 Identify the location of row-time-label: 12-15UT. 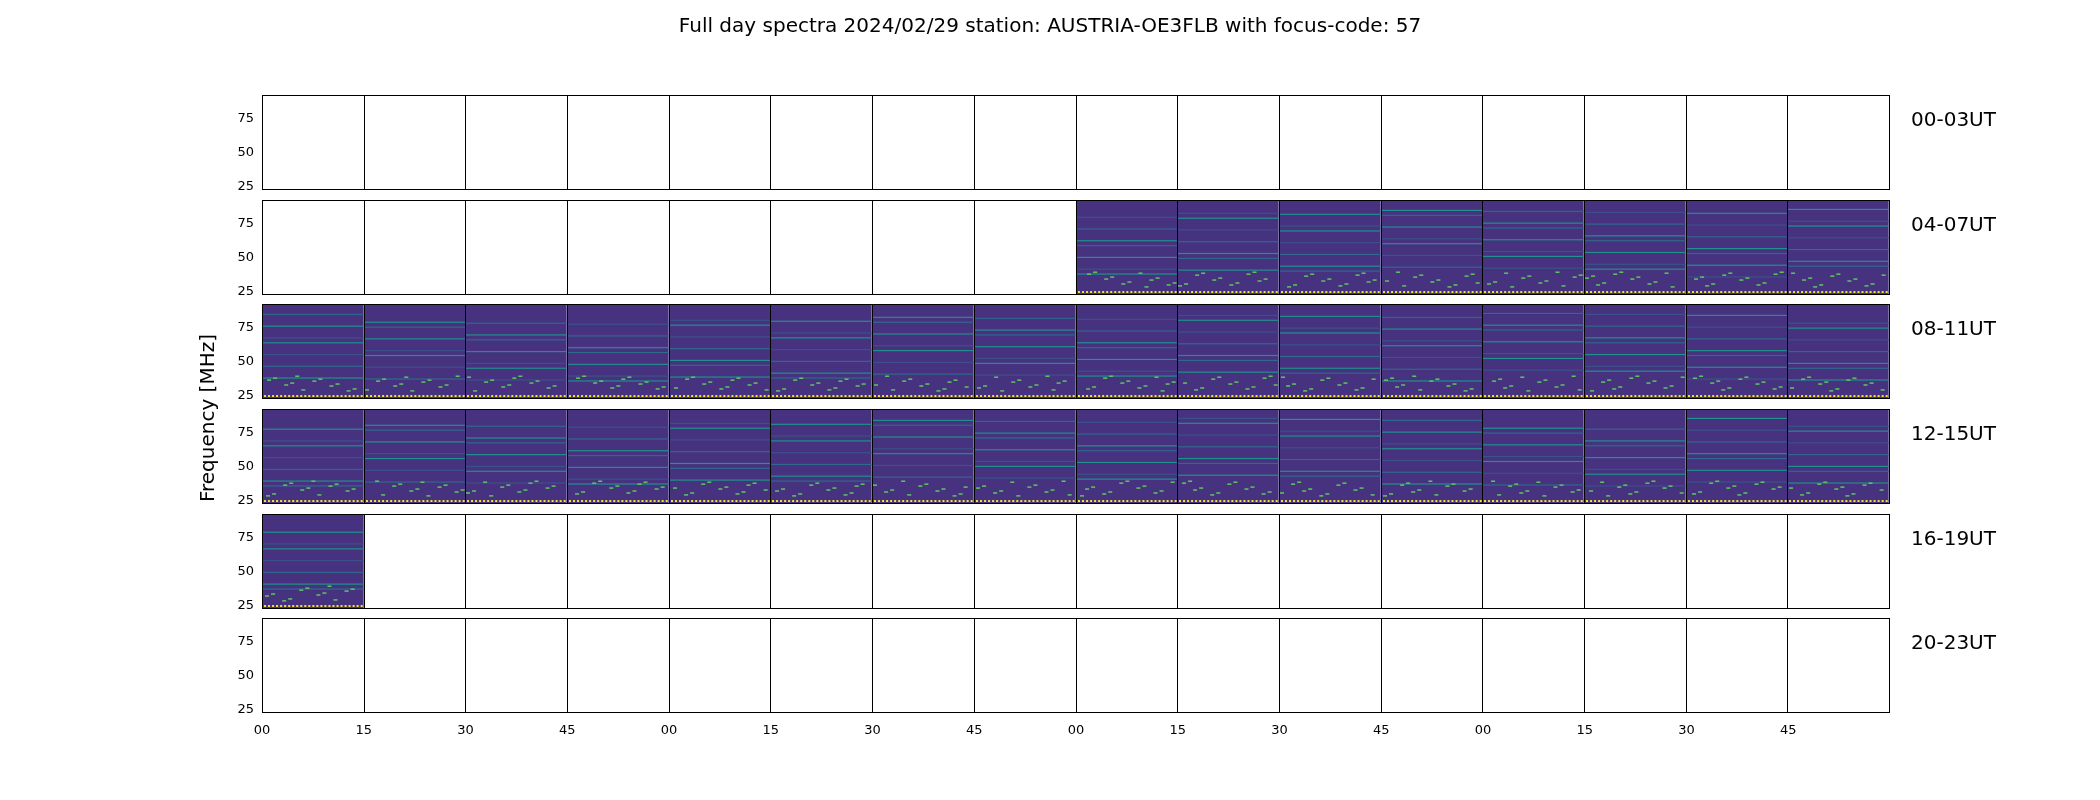
(1953, 433).